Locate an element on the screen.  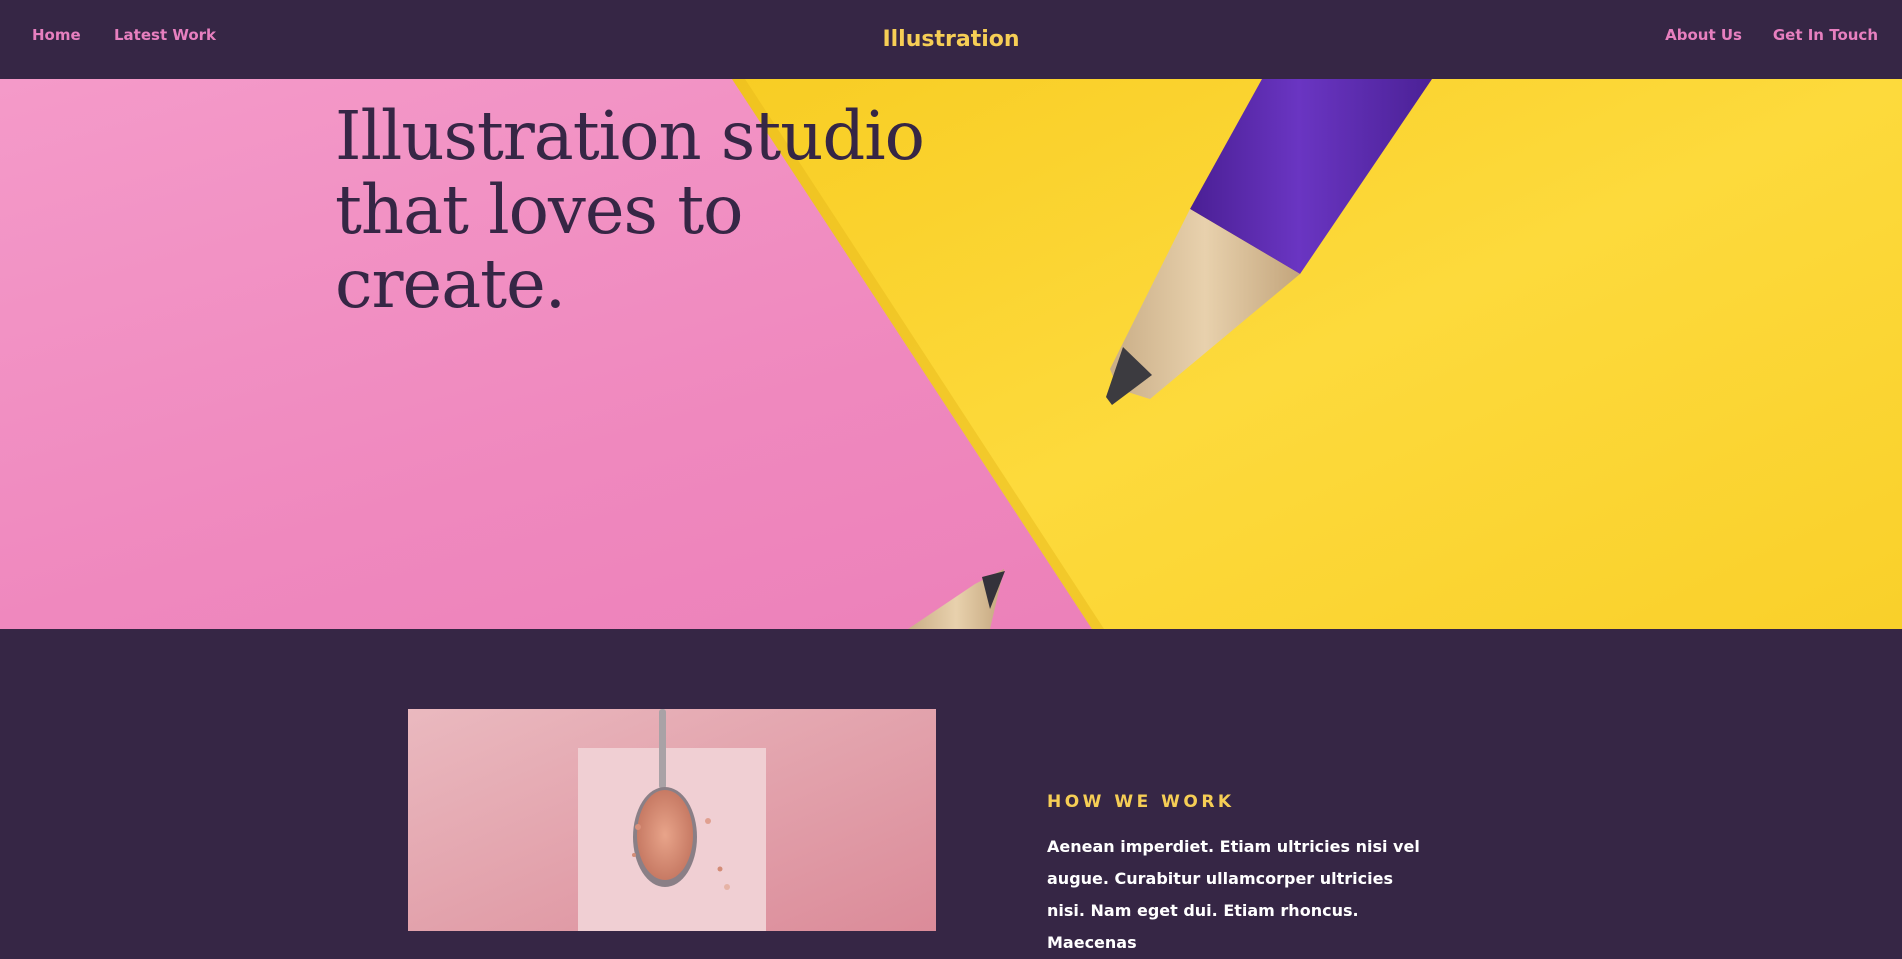
nav-get-in-touch-link: Get In Touch is located at coordinates (1825, 35).